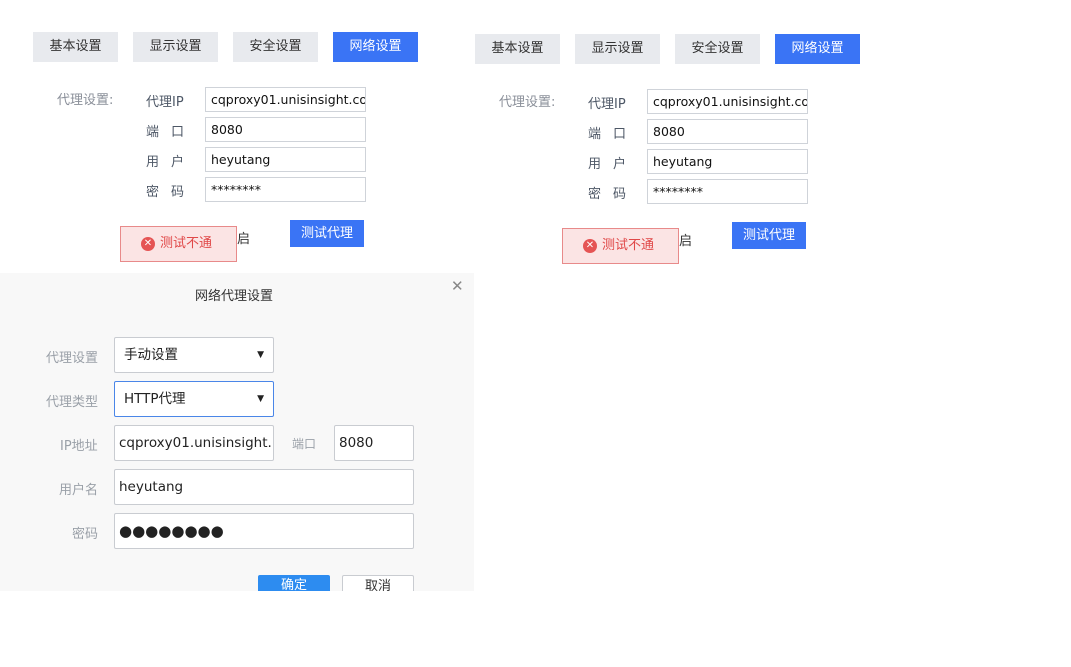 The image size is (1071, 667). What do you see at coordinates (151, 355) in the screenshot?
I see `proxy-setting-value: 手动设置` at bounding box center [151, 355].